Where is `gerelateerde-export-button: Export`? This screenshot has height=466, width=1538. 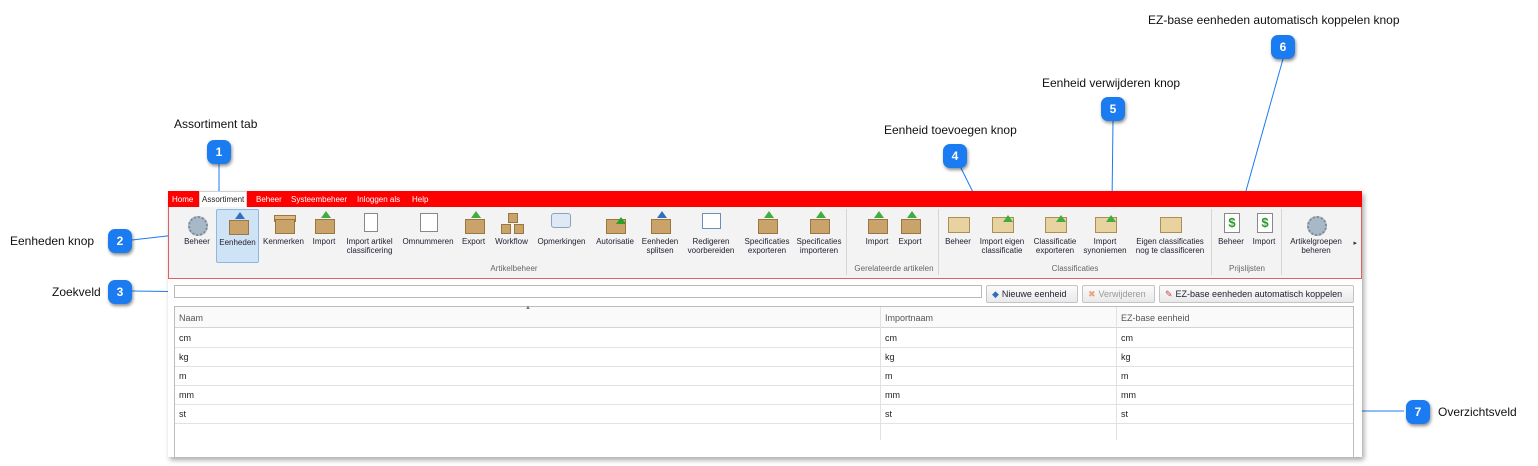
gerelateerde-export-button: Export is located at coordinates (910, 235).